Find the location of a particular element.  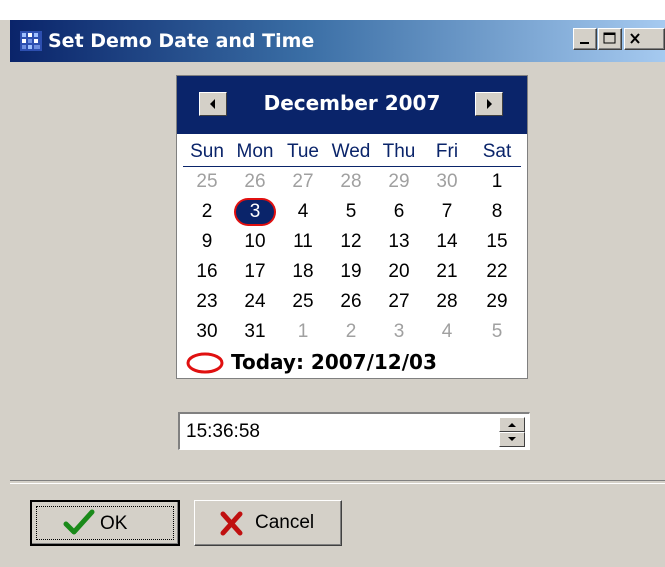

weekday-label: Fri is located at coordinates (447, 151).